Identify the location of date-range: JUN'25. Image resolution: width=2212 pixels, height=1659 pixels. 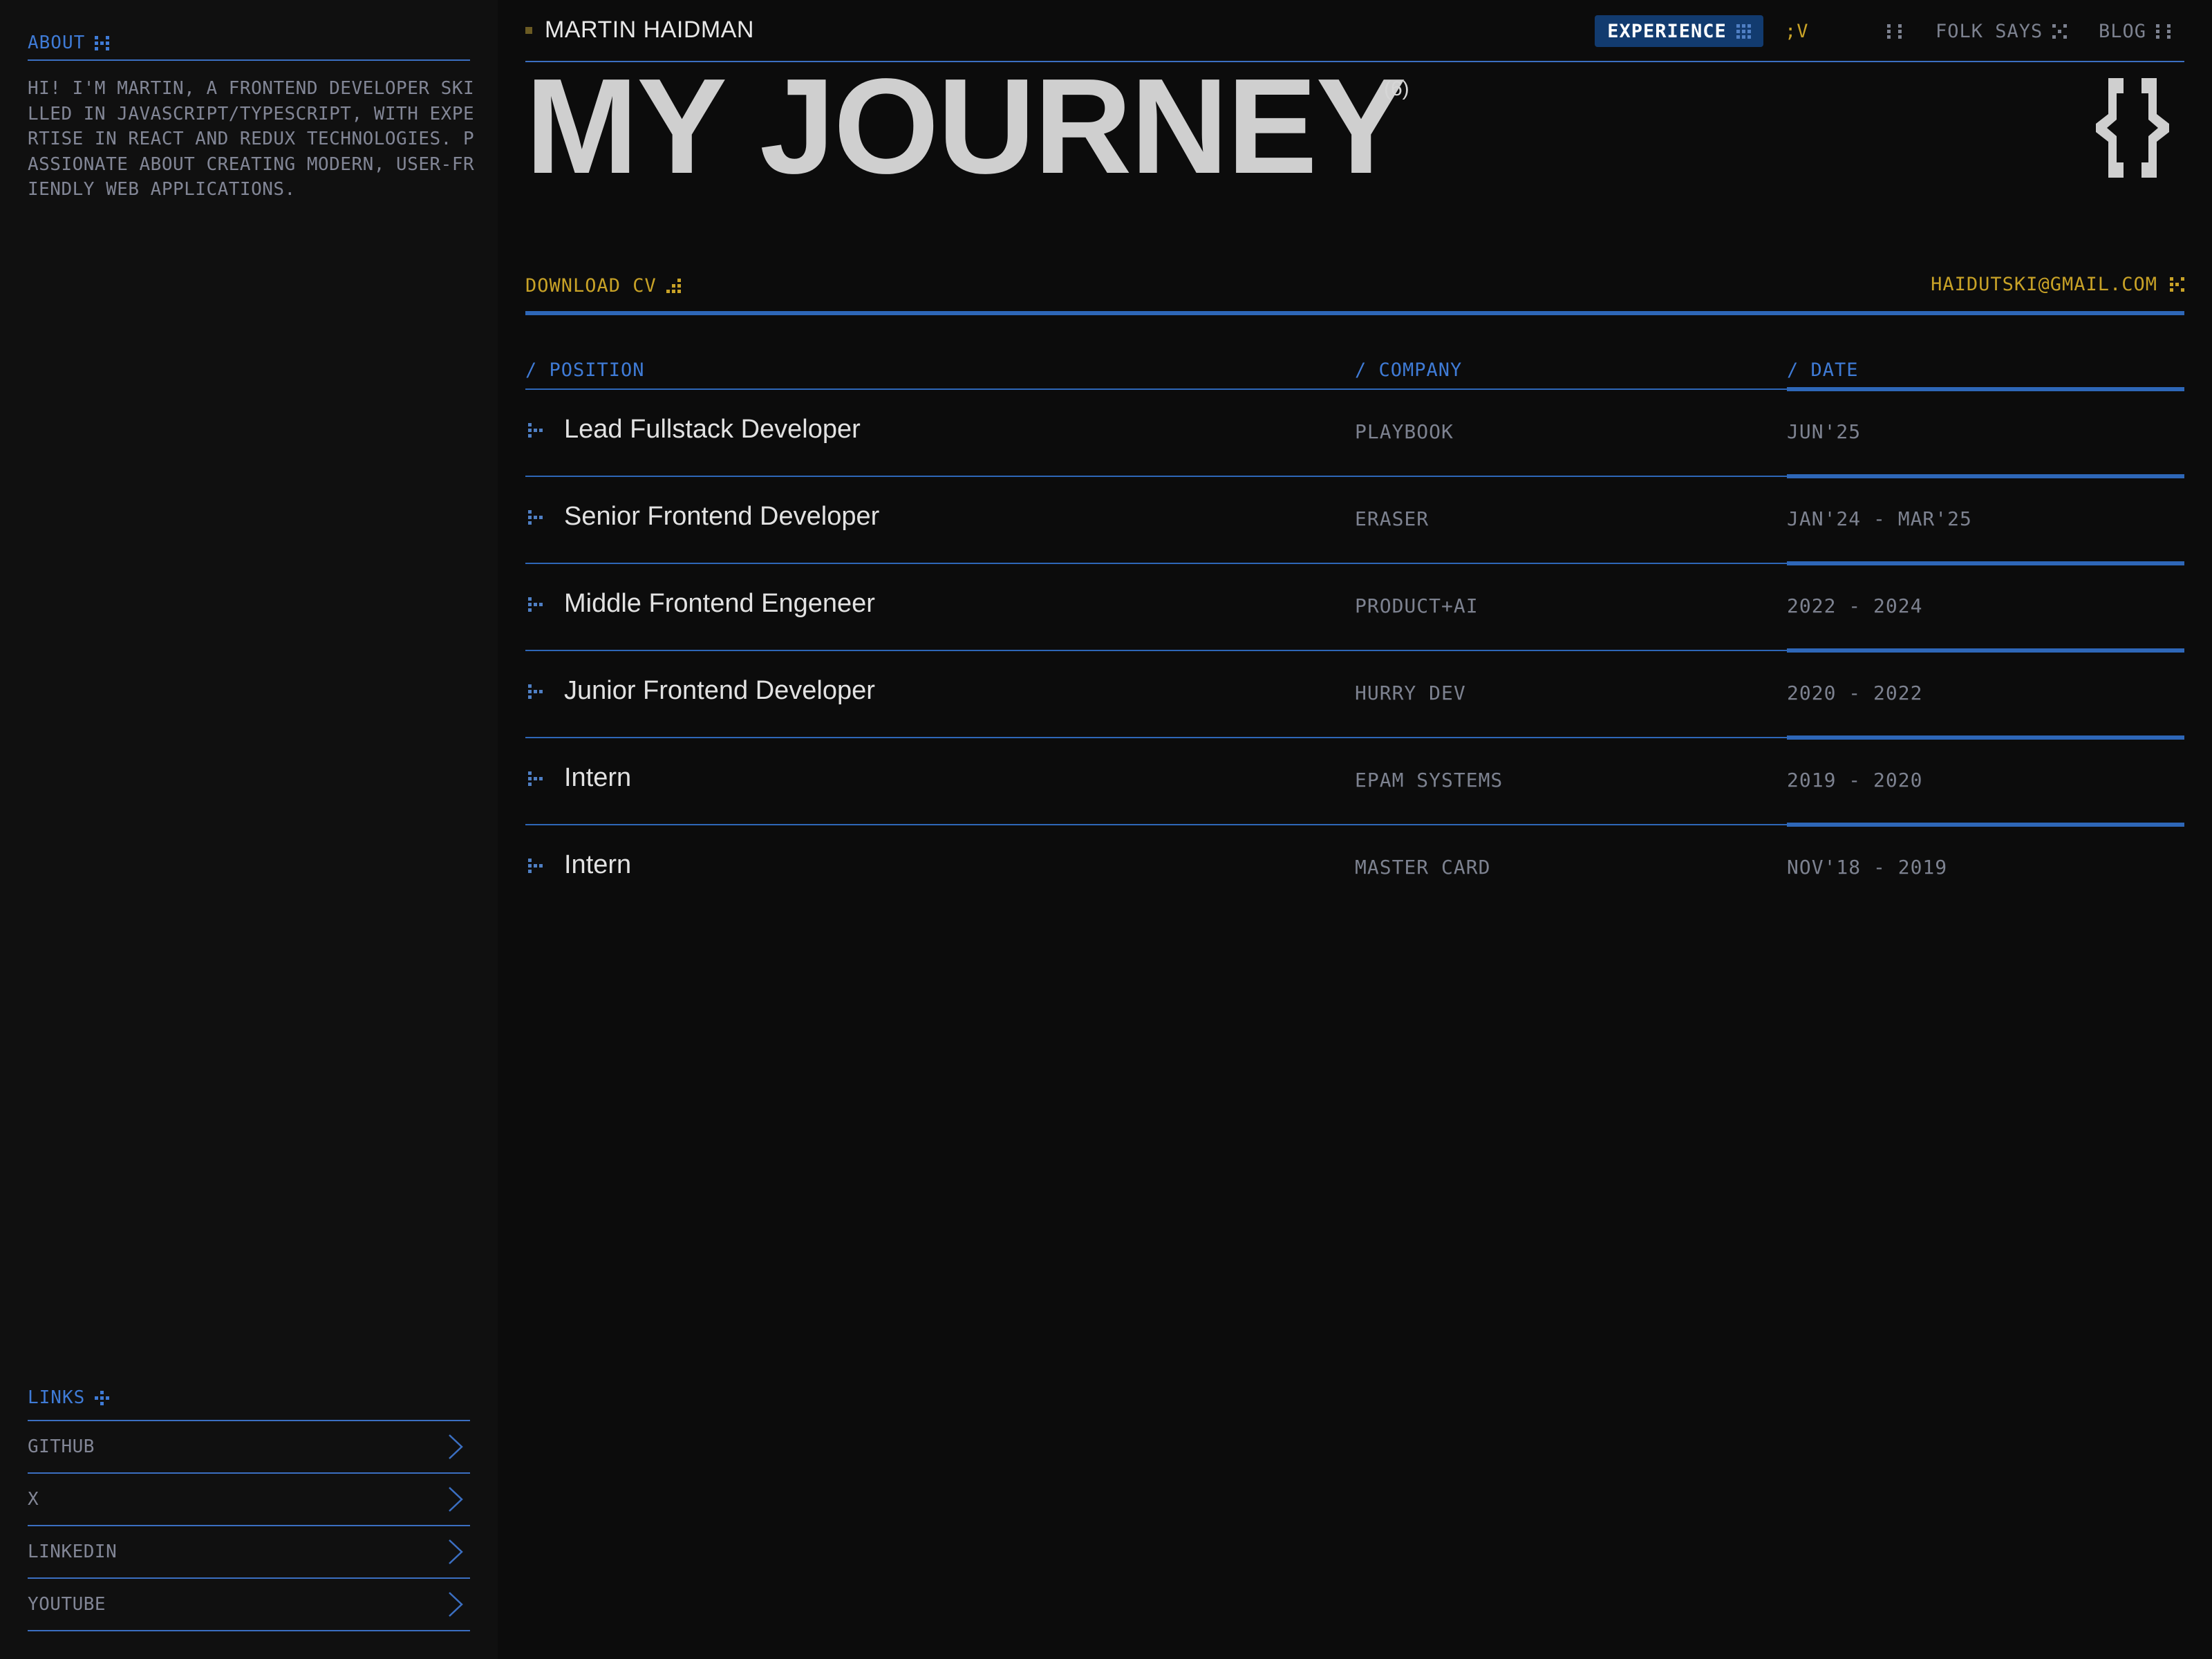
(1825, 432).